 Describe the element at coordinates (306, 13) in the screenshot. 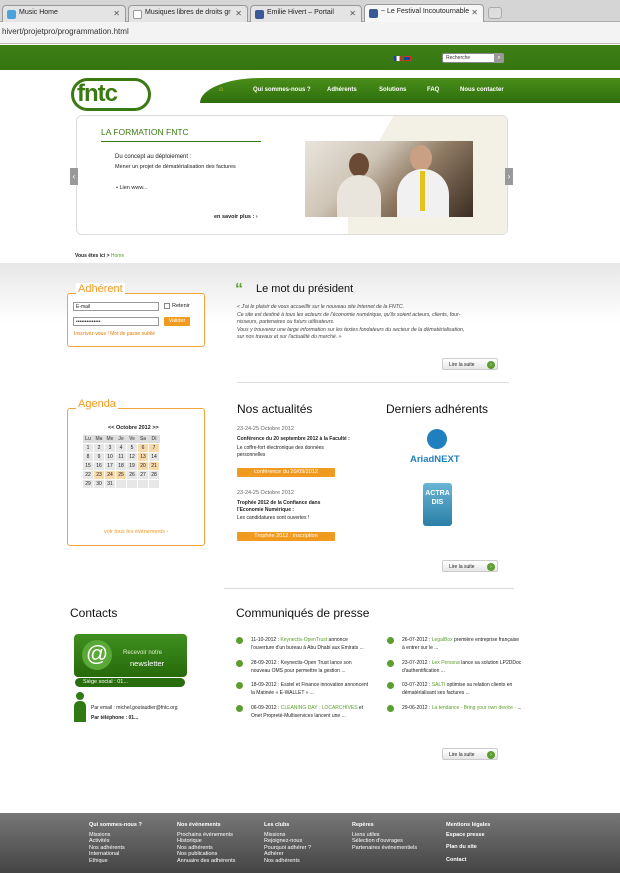

I see `browser-tab: Emilie Hivert – Portail ✕` at that location.